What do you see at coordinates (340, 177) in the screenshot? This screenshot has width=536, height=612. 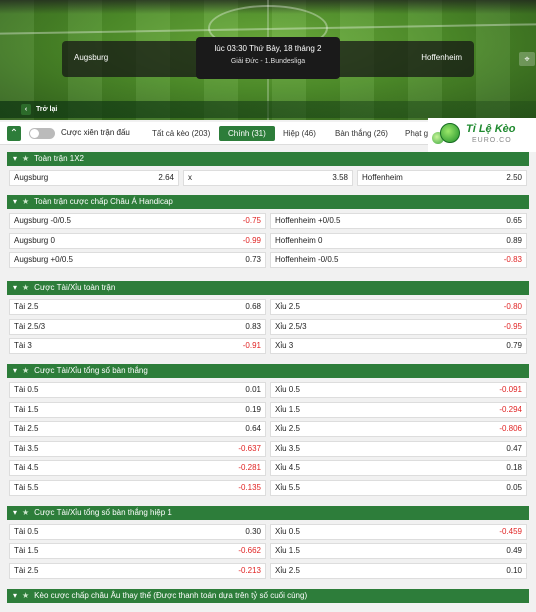 I see `odds-value: 3.58` at bounding box center [340, 177].